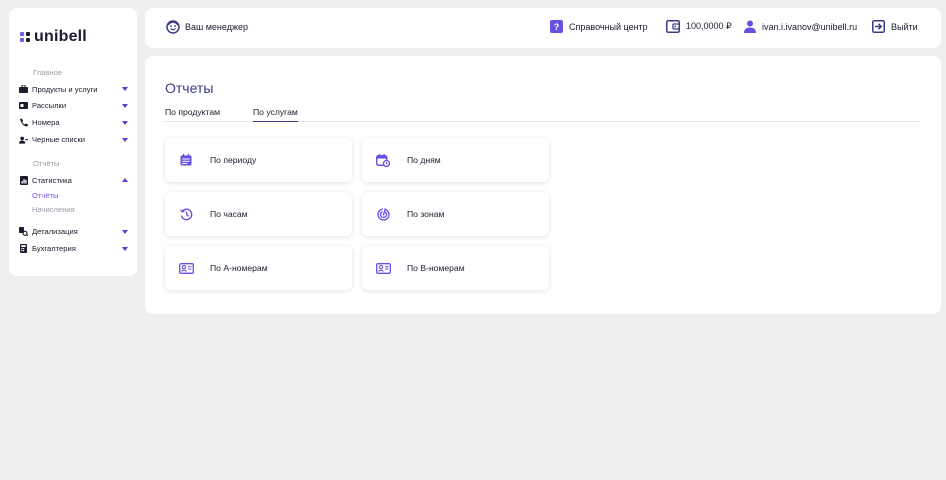  What do you see at coordinates (60, 36) in the screenshot?
I see `logo-text: unibell` at bounding box center [60, 36].